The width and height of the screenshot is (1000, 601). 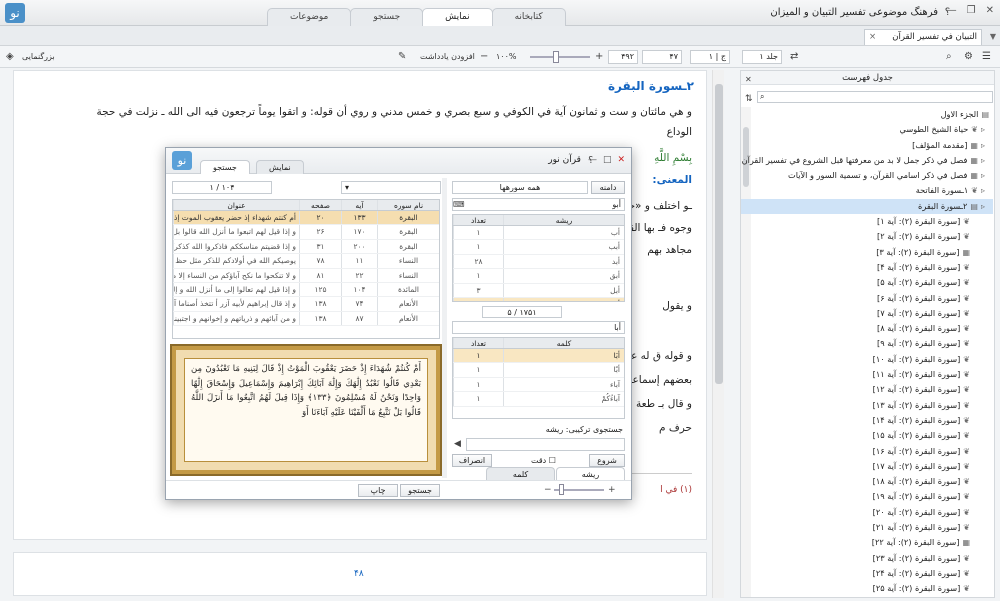 I want to click on add-note-button: افزودن یادداشت, so click(x=447, y=57).